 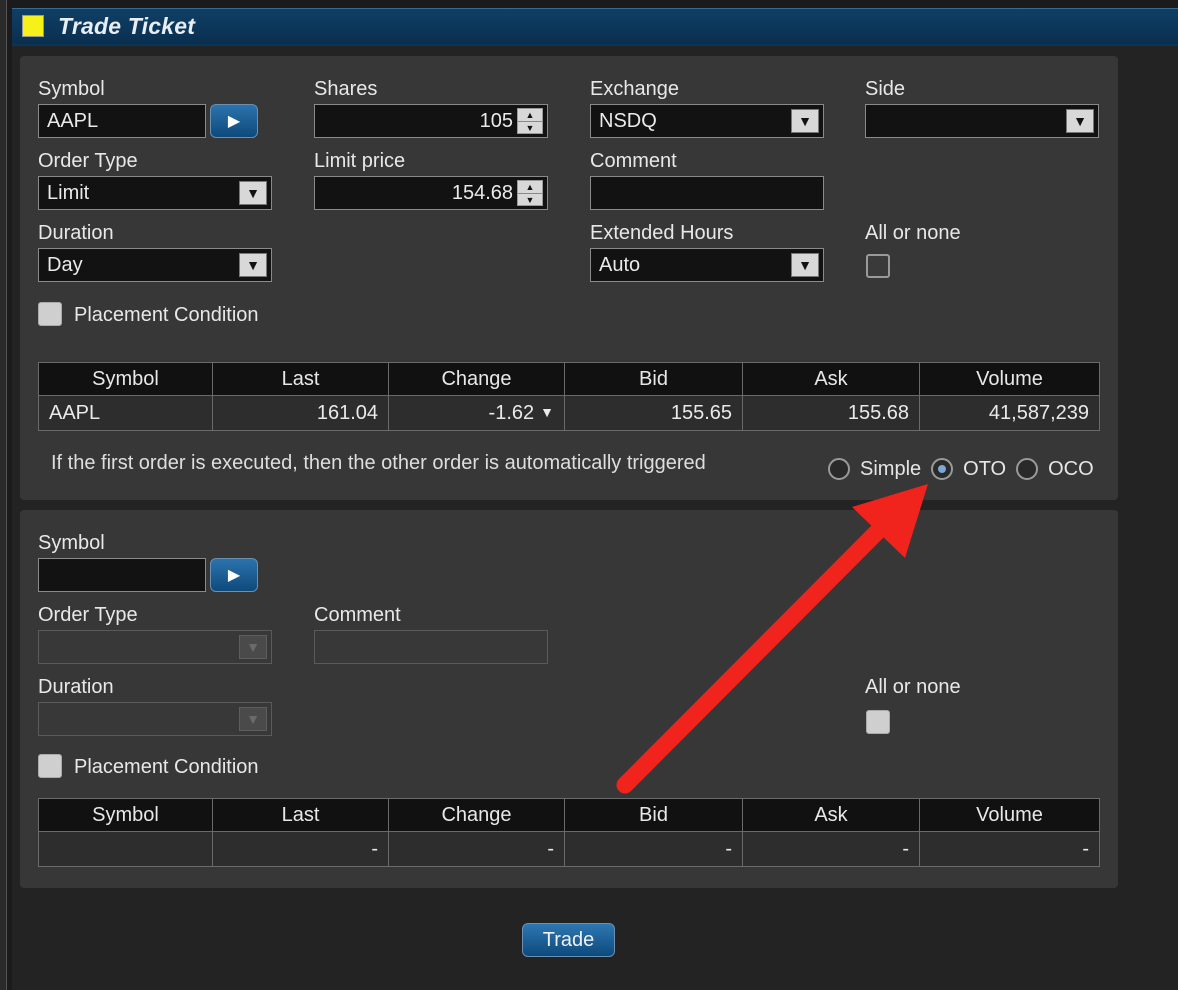 I want to click on quote-change-cell: -, so click(x=476, y=849).